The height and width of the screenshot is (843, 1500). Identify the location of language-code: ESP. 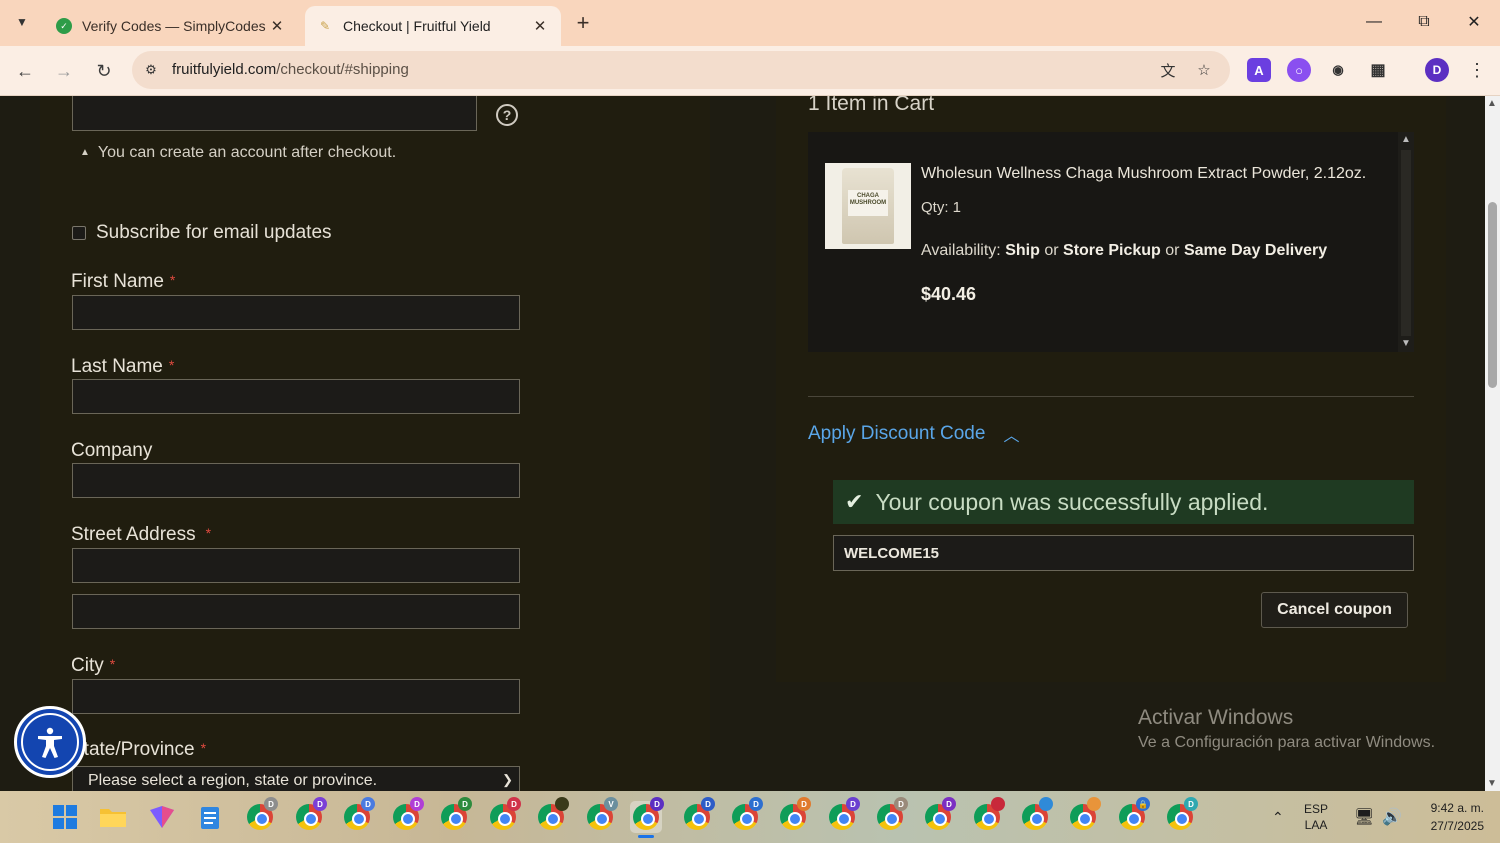
(1316, 809).